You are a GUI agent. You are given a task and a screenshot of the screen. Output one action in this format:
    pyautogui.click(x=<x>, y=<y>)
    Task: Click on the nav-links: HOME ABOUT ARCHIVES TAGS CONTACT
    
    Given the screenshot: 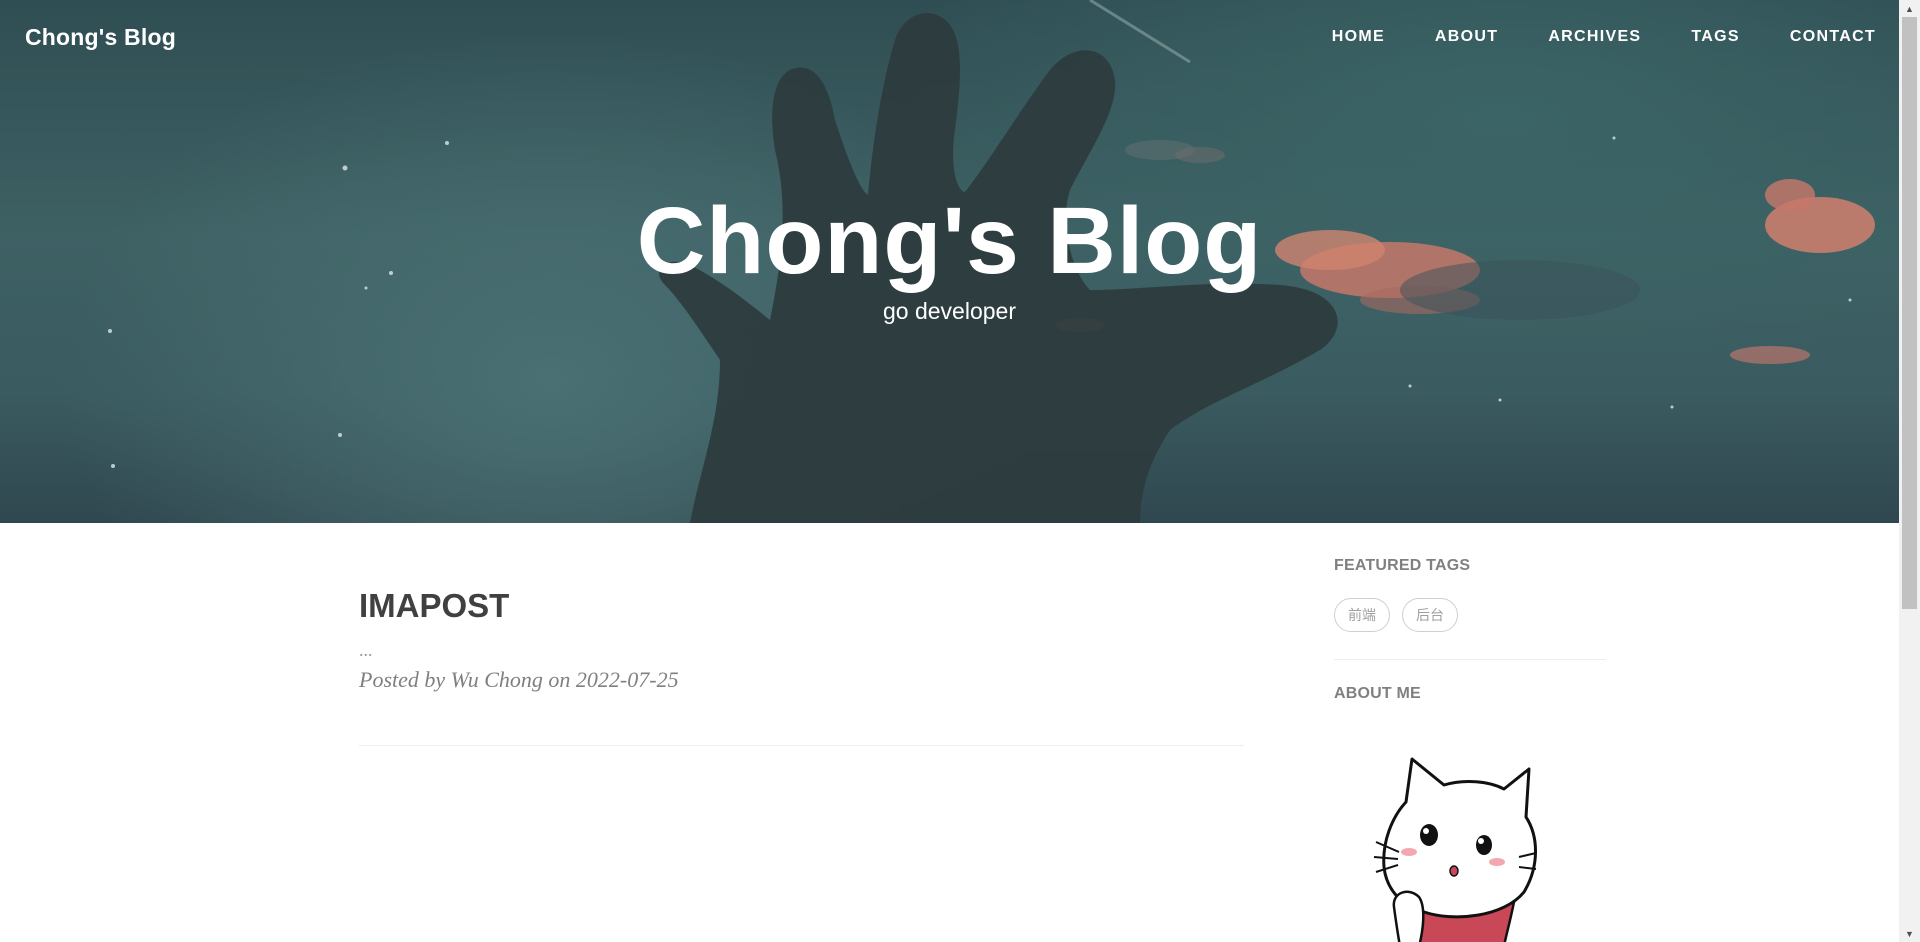 What is the action you would take?
    pyautogui.click(x=1579, y=37)
    